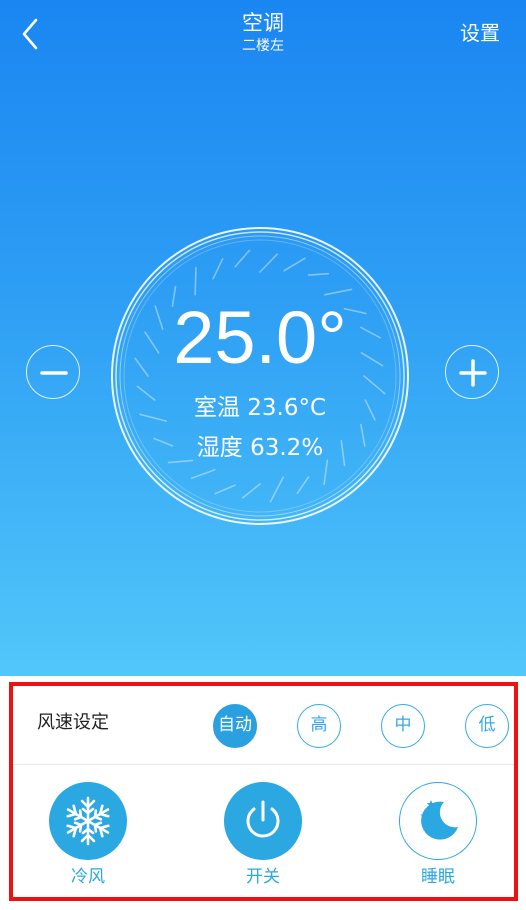 Image resolution: width=526 pixels, height=910 pixels. I want to click on cool-mode-button: 冷风, so click(88, 835).